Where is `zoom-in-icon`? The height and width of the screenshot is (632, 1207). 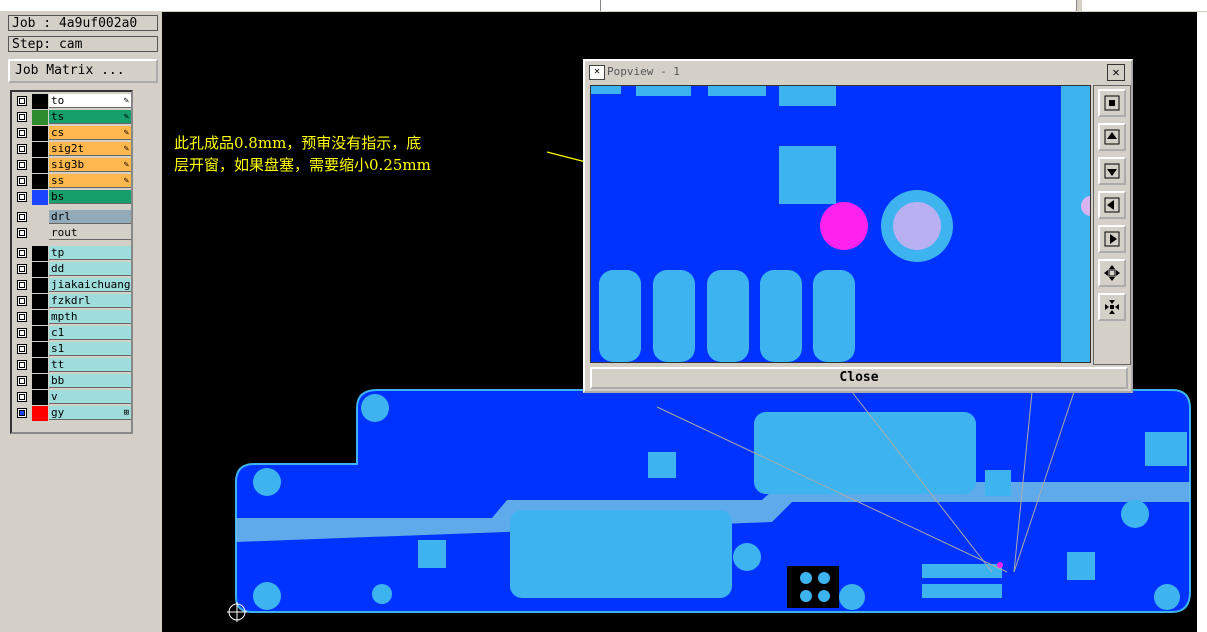 zoom-in-icon is located at coordinates (1112, 307).